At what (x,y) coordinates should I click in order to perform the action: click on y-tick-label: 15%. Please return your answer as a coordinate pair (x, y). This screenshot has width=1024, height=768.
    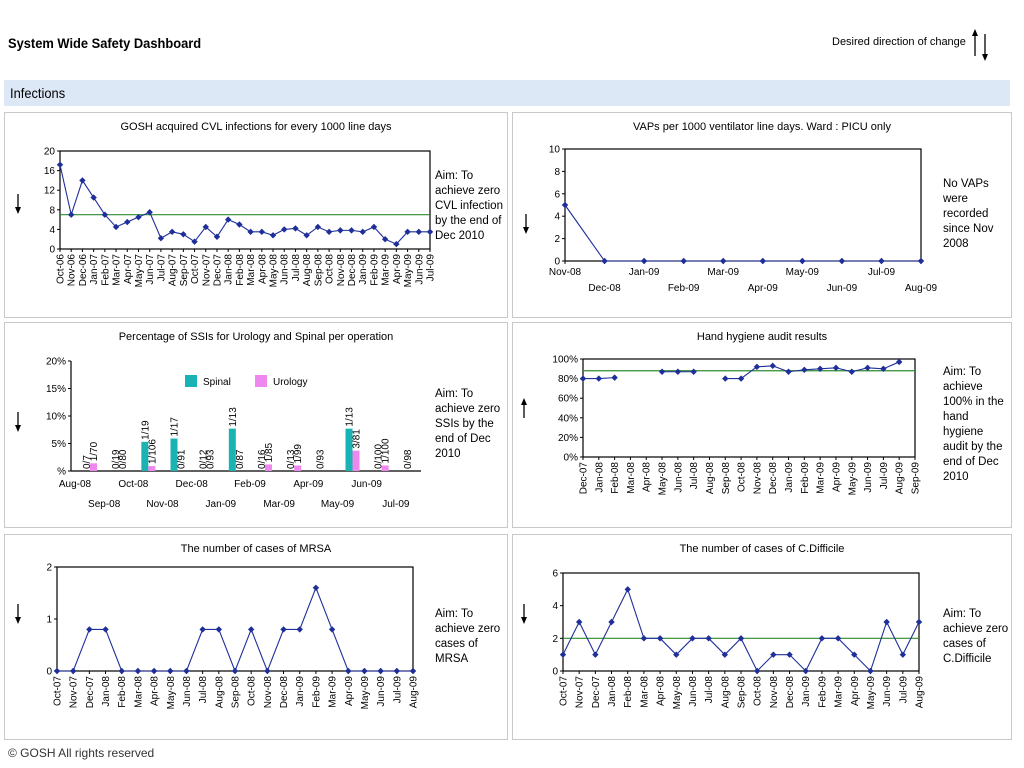
    Looking at the image, I should click on (56, 389).